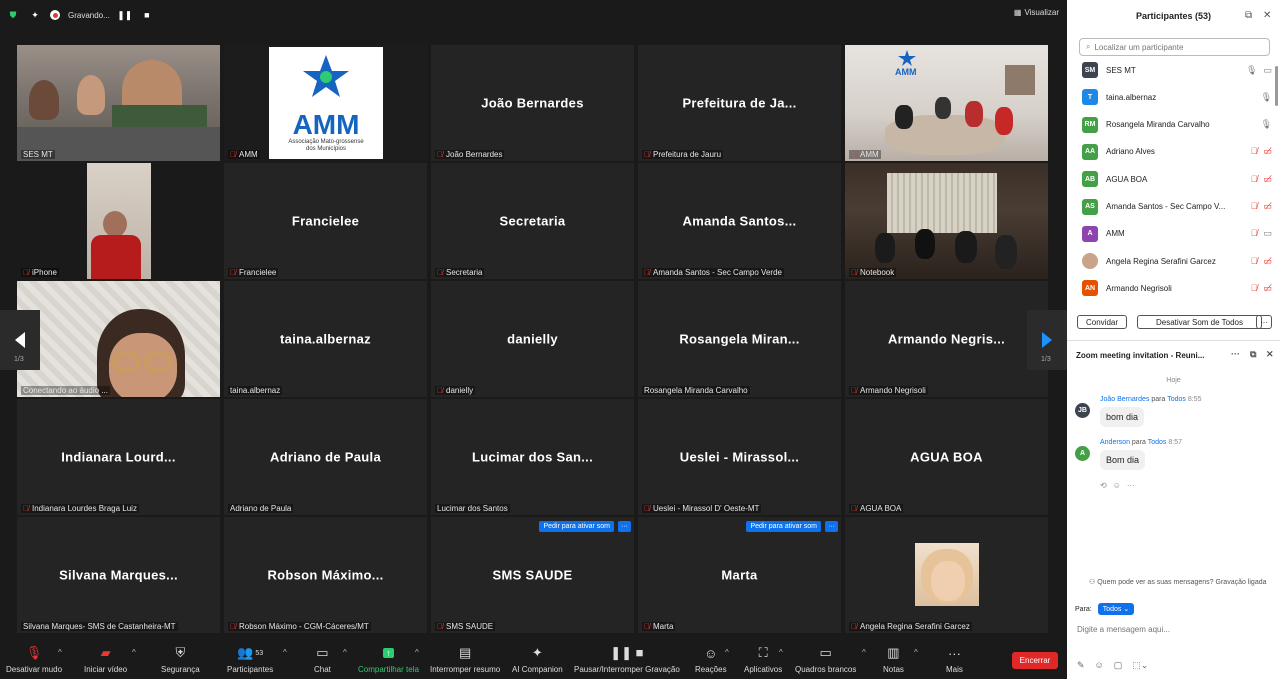  What do you see at coordinates (1253, 354) in the screenshot?
I see `chat-popout-icon: ⧉` at bounding box center [1253, 354].